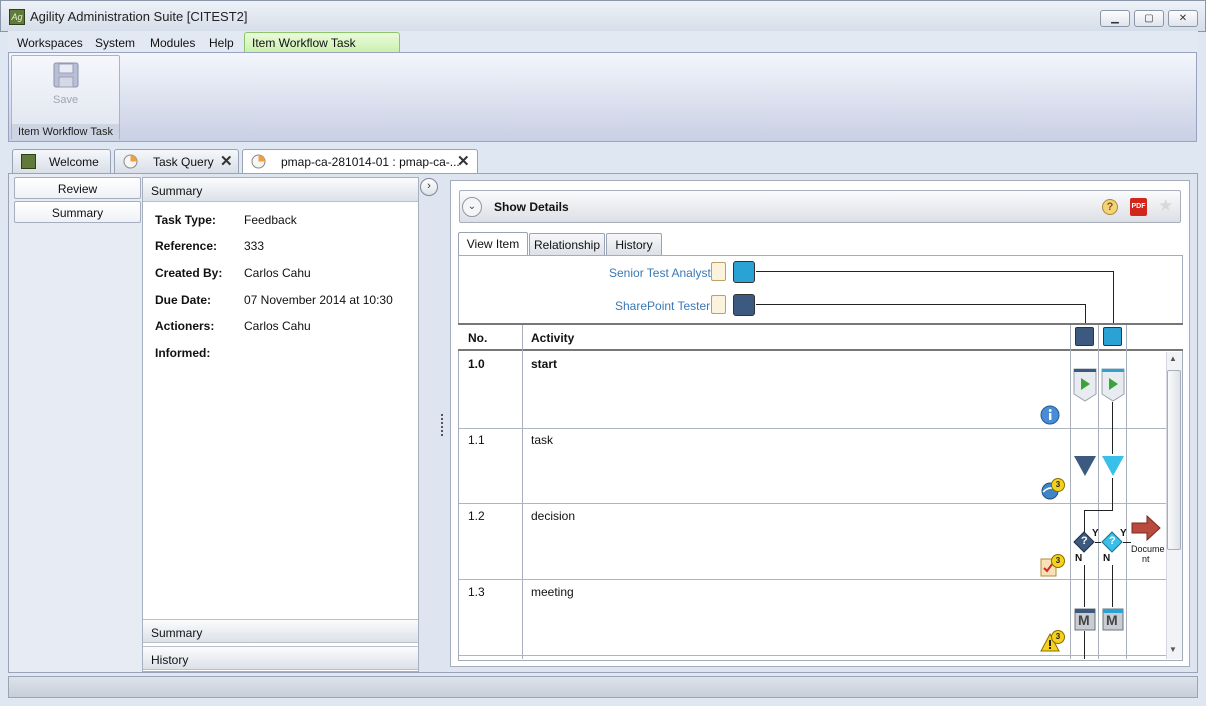  What do you see at coordinates (1146, 559) in the screenshot?
I see `document-label: nt` at bounding box center [1146, 559].